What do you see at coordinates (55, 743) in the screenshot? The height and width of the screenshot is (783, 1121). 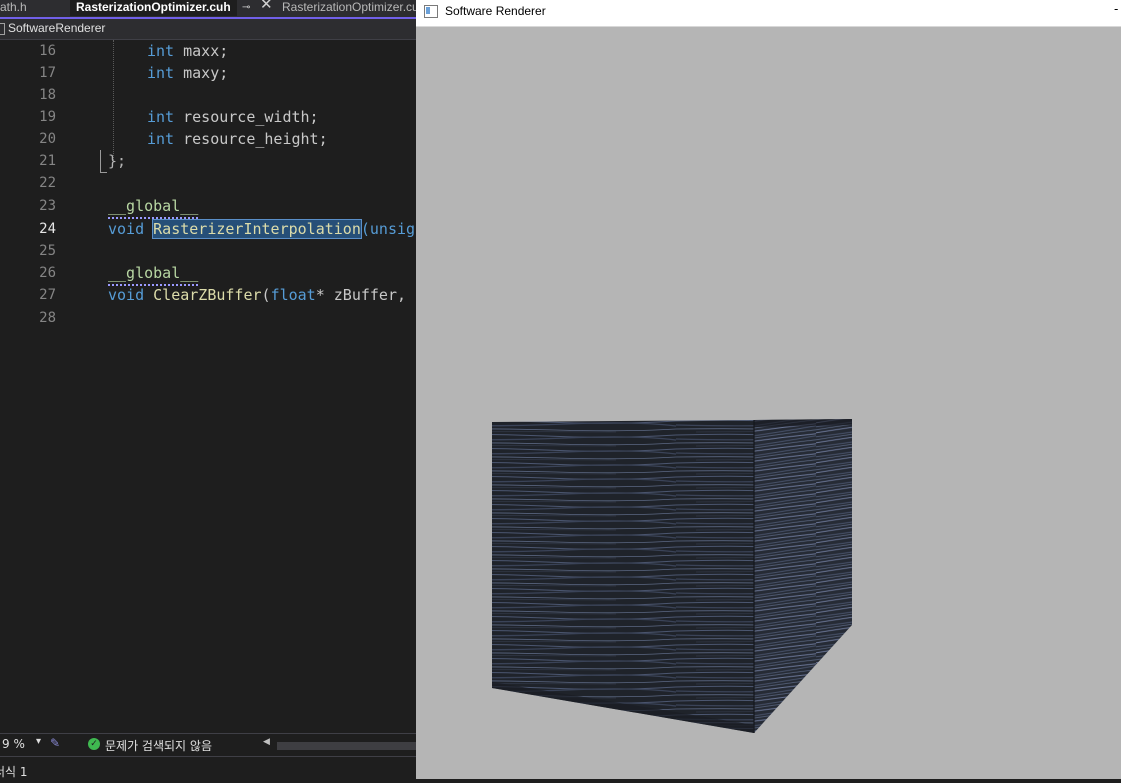 I see `code-cleanup-icon: ✎` at bounding box center [55, 743].